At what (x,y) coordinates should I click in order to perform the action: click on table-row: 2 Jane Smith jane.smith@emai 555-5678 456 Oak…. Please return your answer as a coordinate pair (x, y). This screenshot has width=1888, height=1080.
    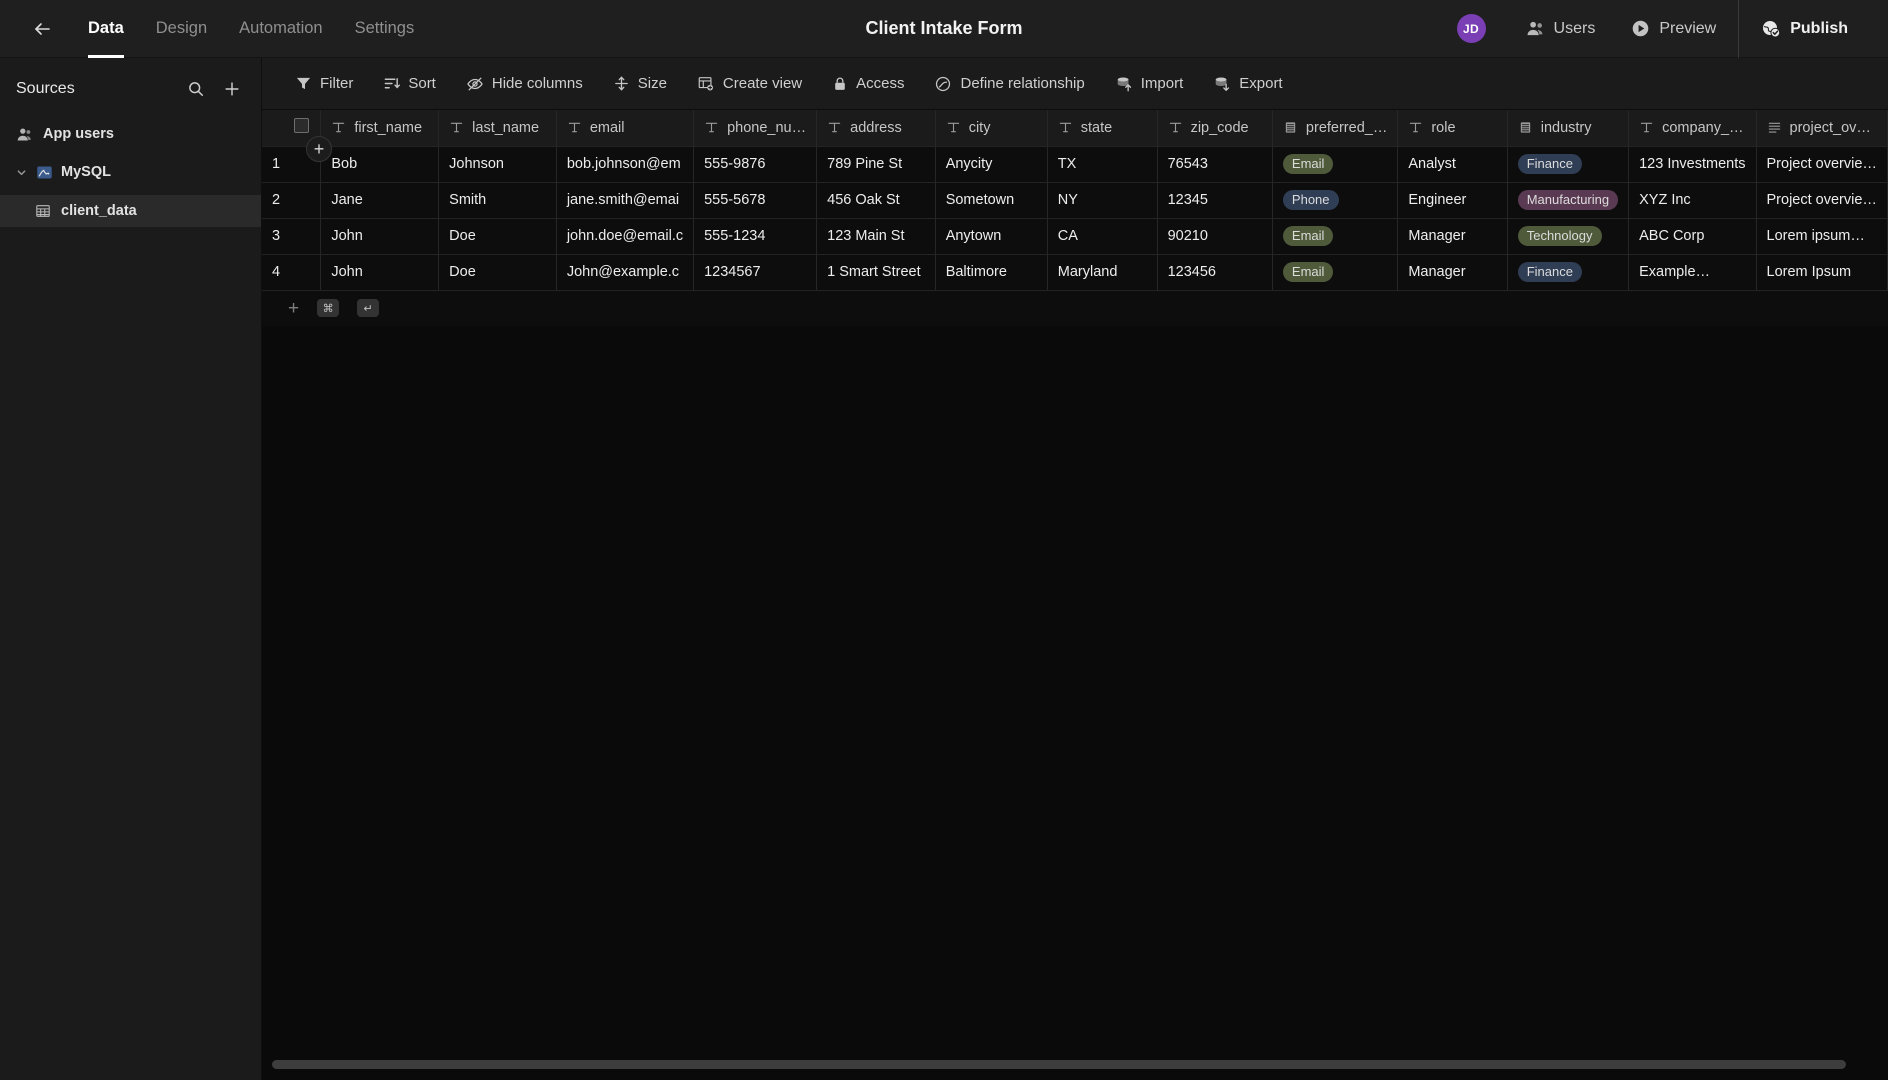
    Looking at the image, I should click on (1075, 200).